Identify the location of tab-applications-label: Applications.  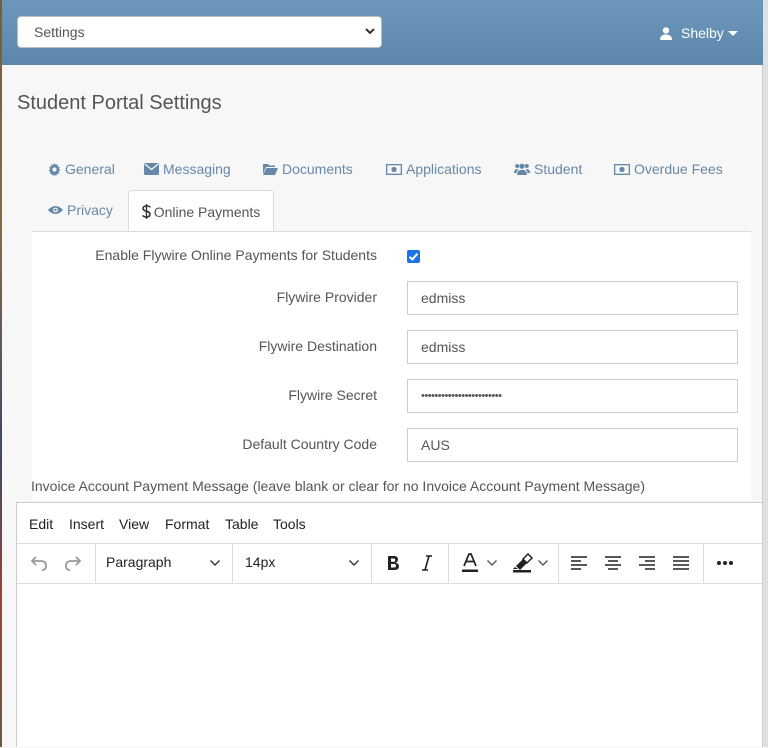
(444, 169).